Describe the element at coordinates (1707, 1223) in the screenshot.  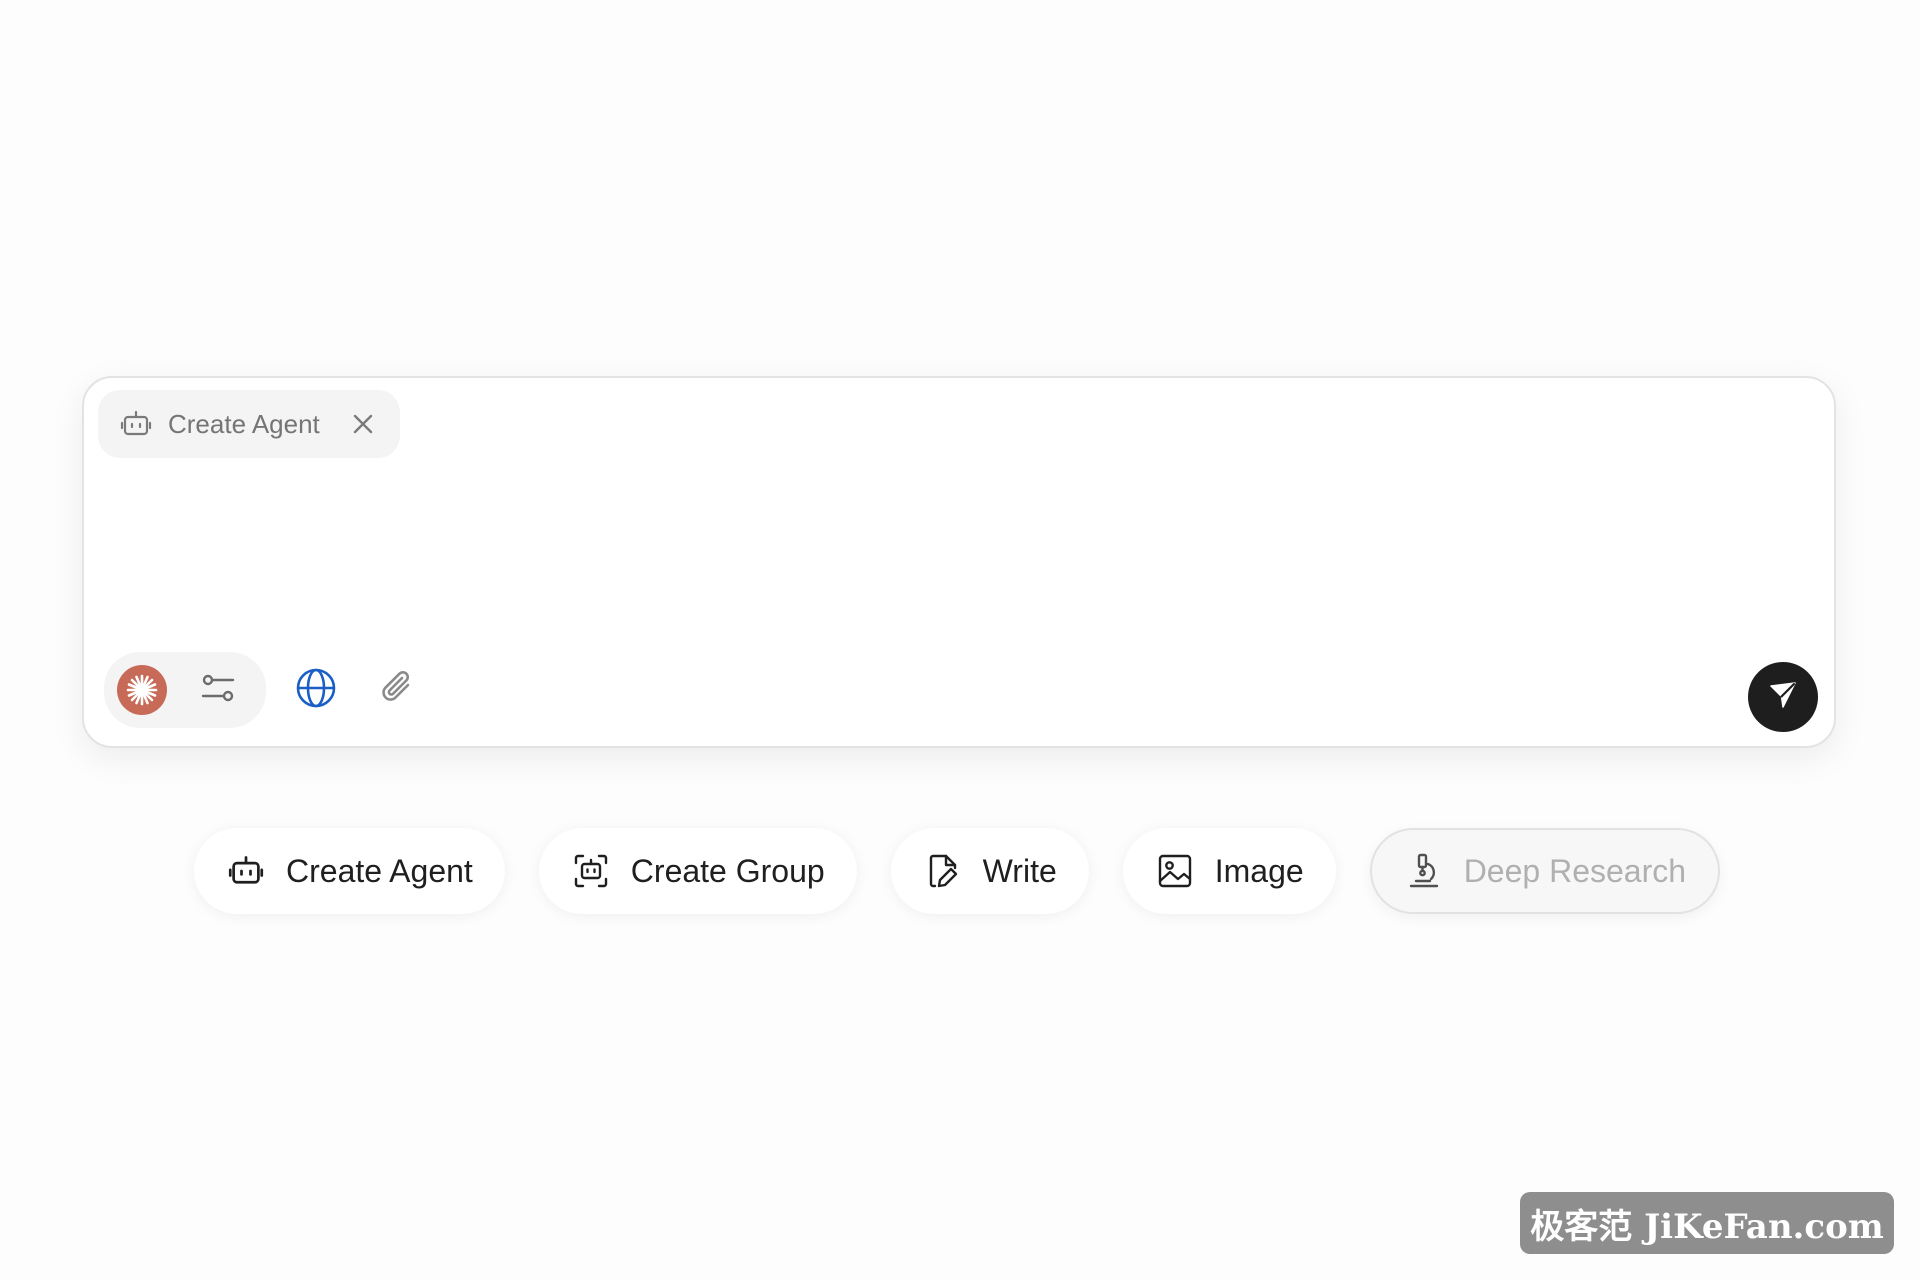
I see `watermark: 极客范 JiKeFan.com` at that location.